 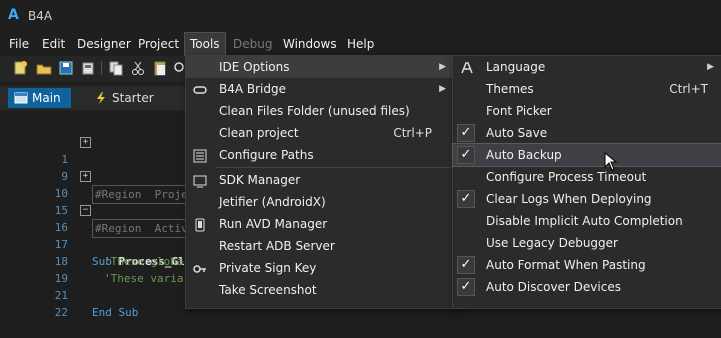 I want to click on menu-item-label: Auto Format When Pasting, so click(x=566, y=265).